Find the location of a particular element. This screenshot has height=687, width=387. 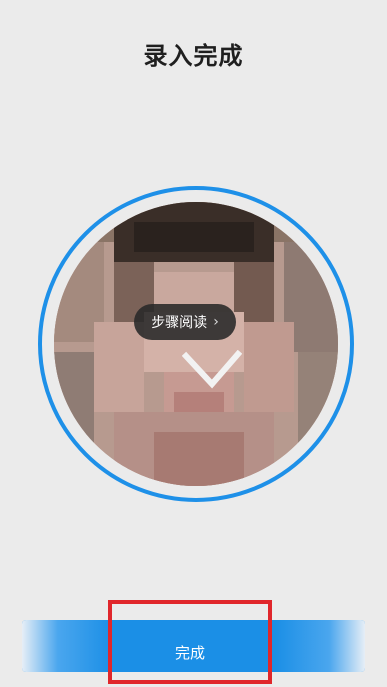

chevron-right-icon: › is located at coordinates (216, 322).